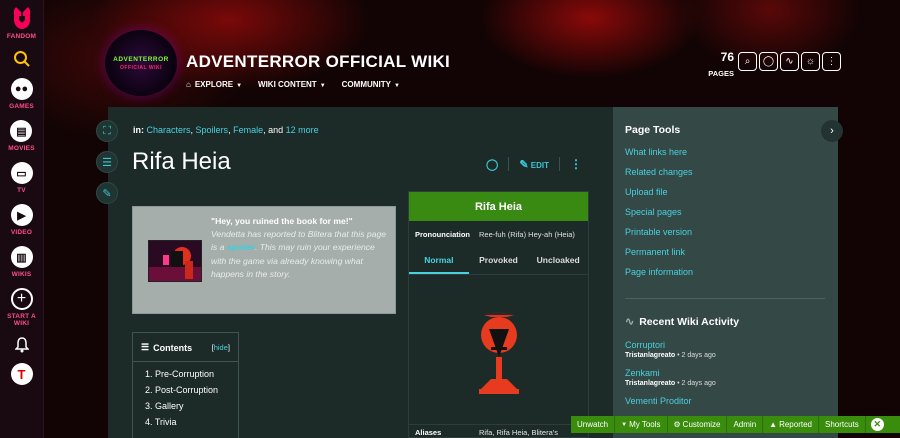 Image resolution: width=900 pixels, height=438 pixels. I want to click on rail-toggle-button: ›, so click(832, 131).